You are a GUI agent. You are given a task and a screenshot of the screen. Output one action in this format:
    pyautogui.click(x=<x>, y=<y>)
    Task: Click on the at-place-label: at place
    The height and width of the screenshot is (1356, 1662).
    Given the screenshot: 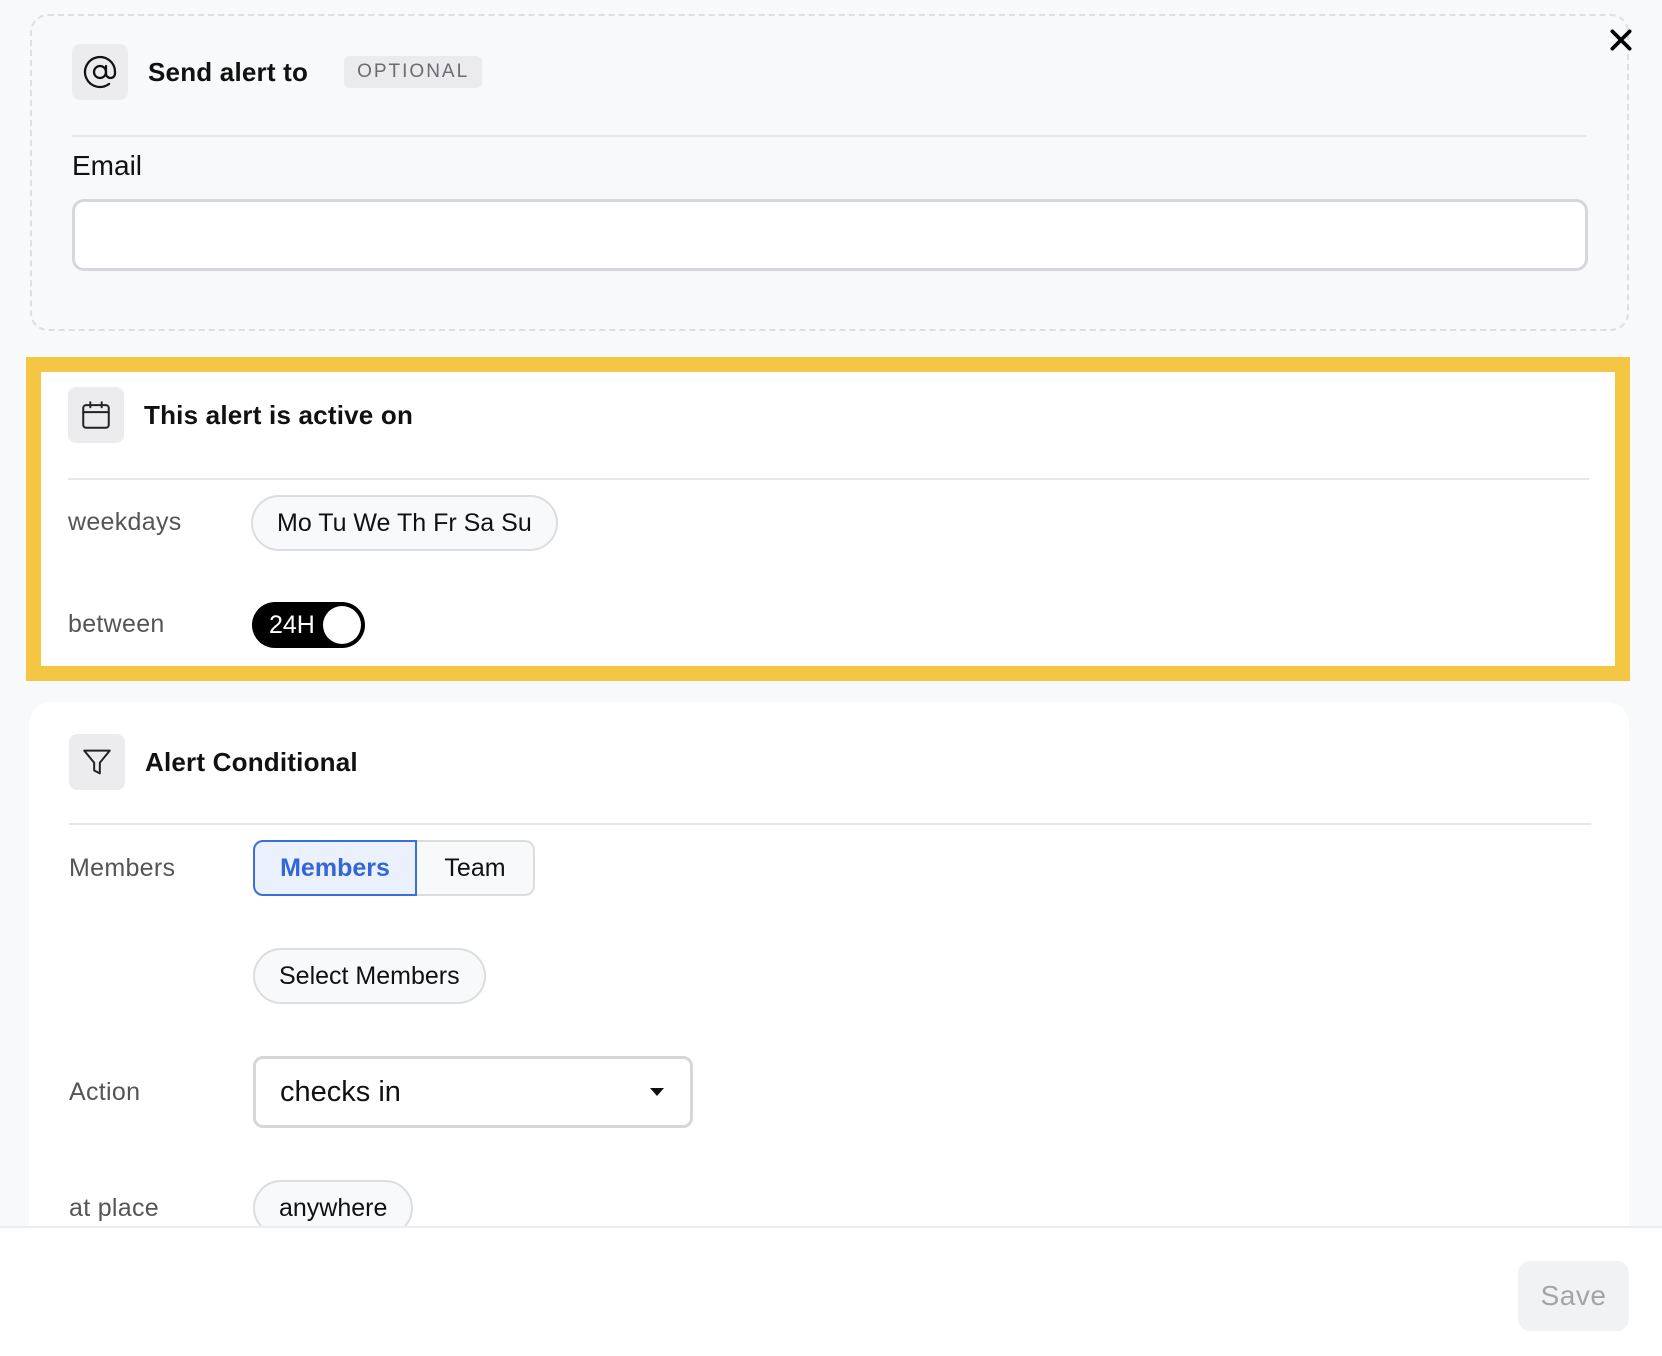 What is the action you would take?
    pyautogui.click(x=114, y=1208)
    